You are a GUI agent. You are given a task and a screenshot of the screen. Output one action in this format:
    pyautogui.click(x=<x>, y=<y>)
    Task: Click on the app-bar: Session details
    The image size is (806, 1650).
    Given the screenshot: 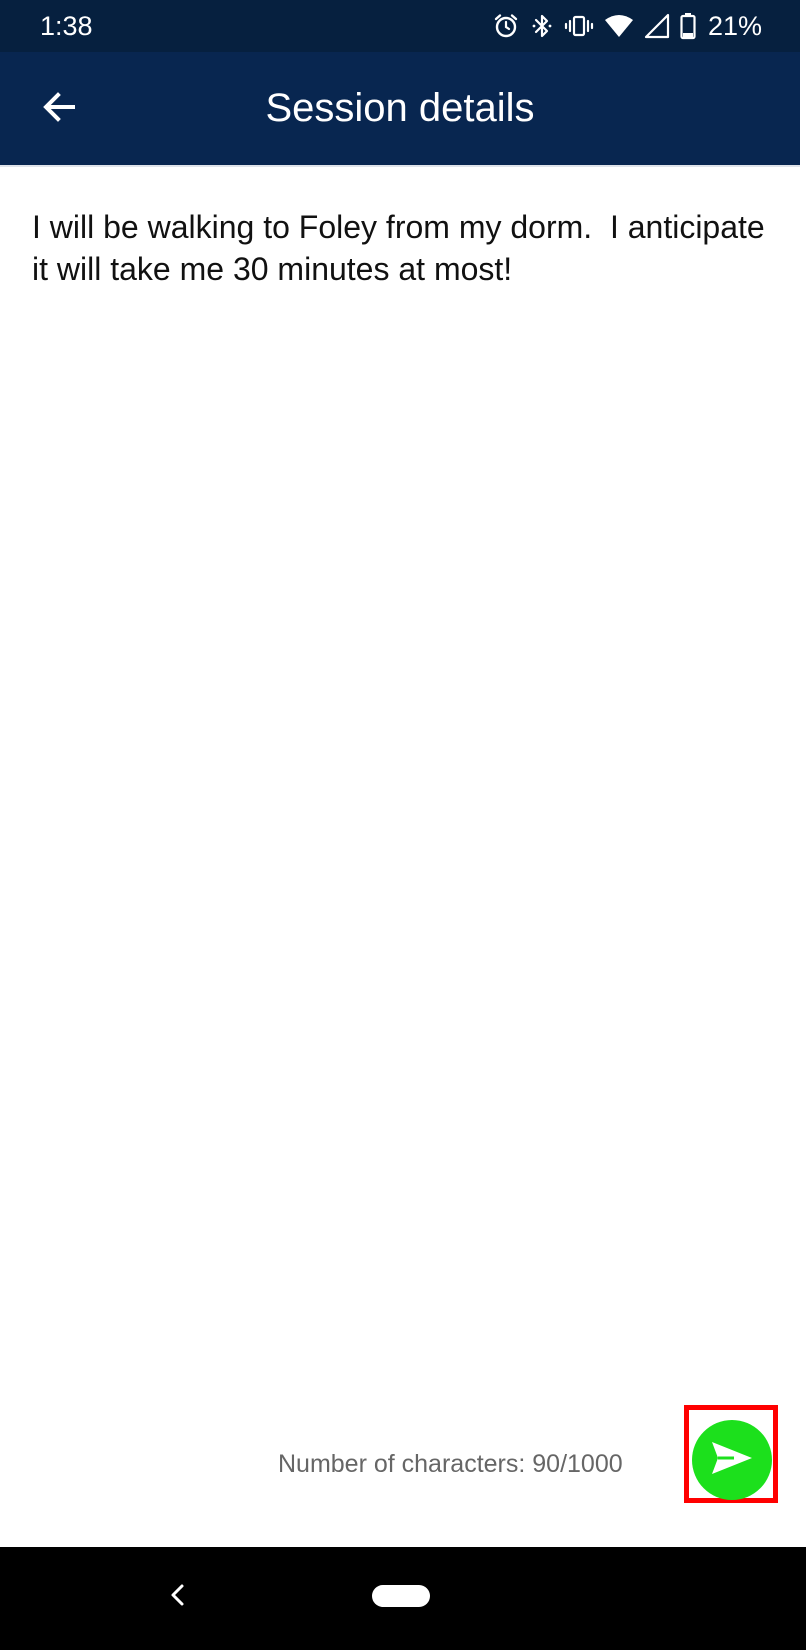 What is the action you would take?
    pyautogui.click(x=400, y=108)
    